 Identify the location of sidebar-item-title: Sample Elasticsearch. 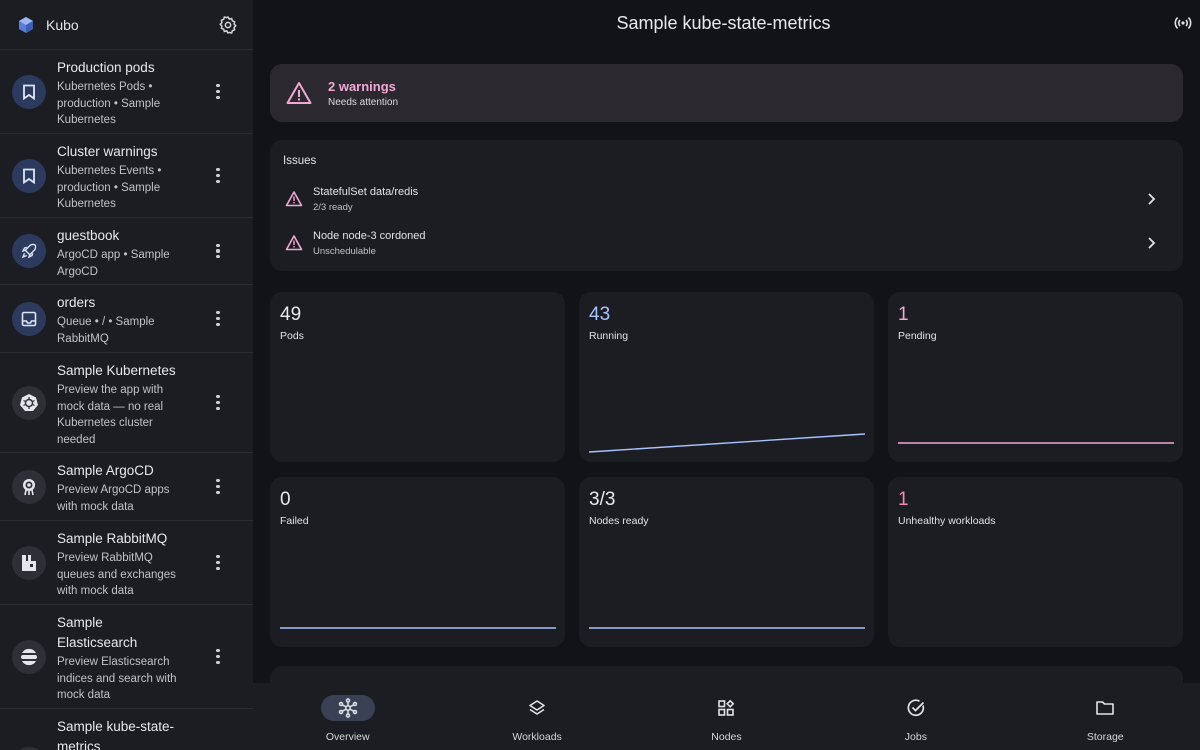
(97, 632).